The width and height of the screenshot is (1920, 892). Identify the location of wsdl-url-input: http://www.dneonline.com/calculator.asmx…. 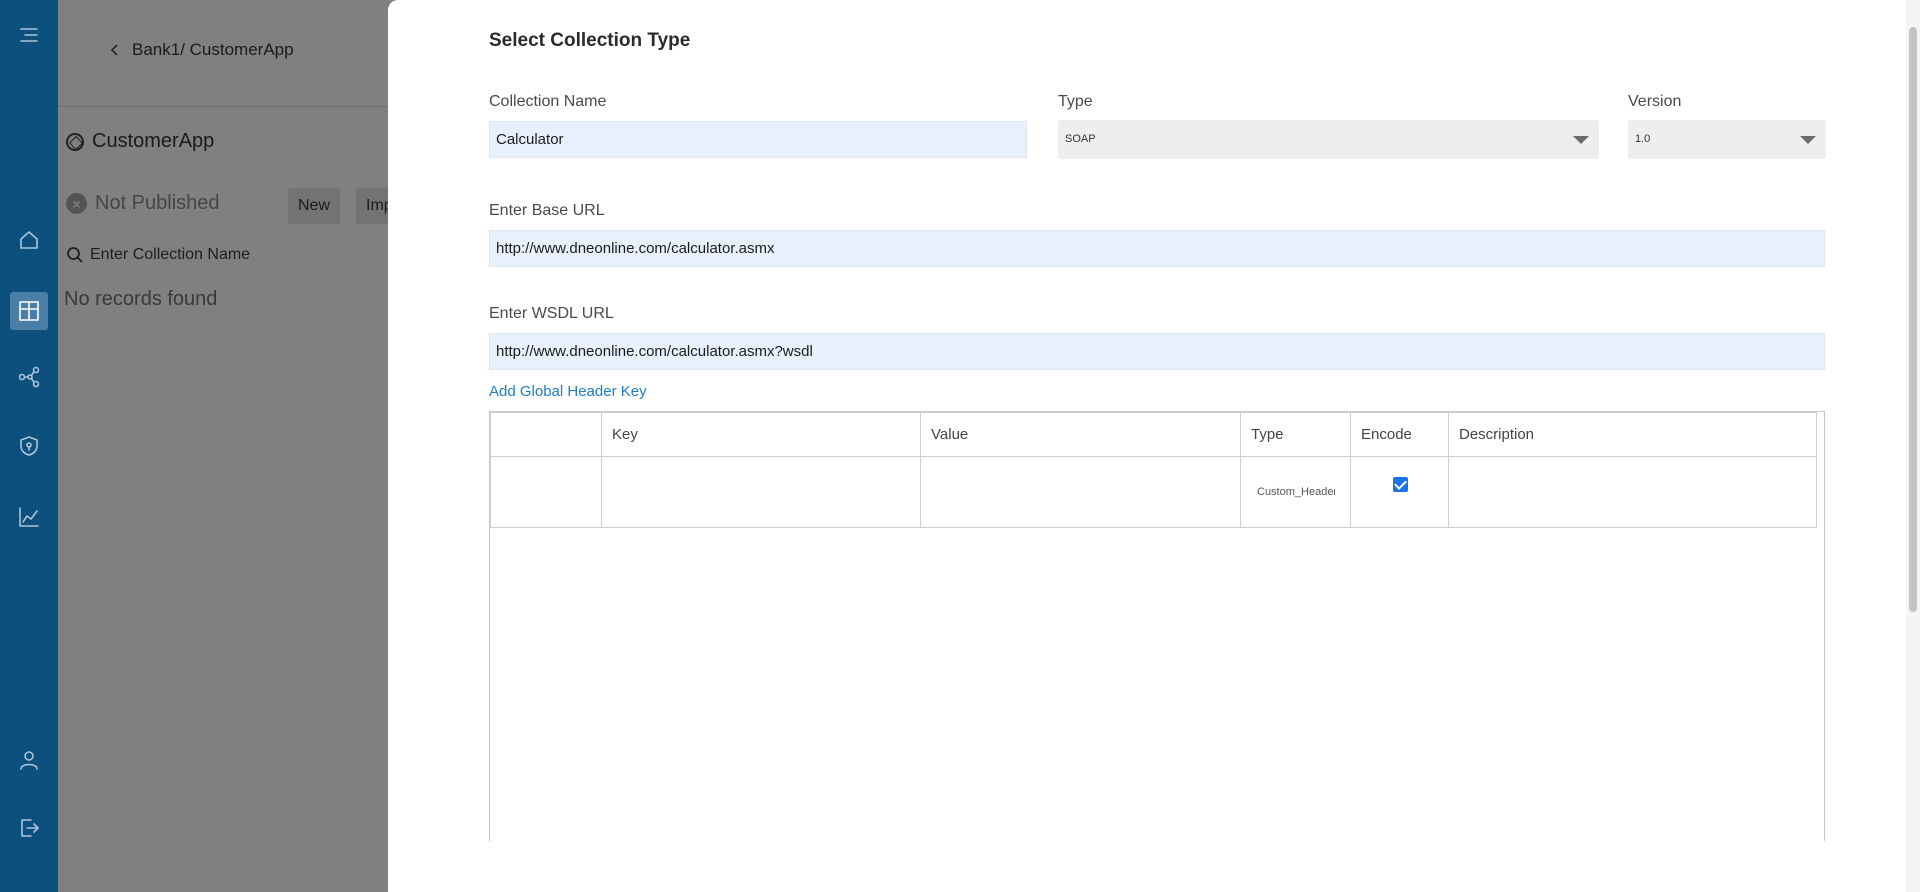
(1157, 351).